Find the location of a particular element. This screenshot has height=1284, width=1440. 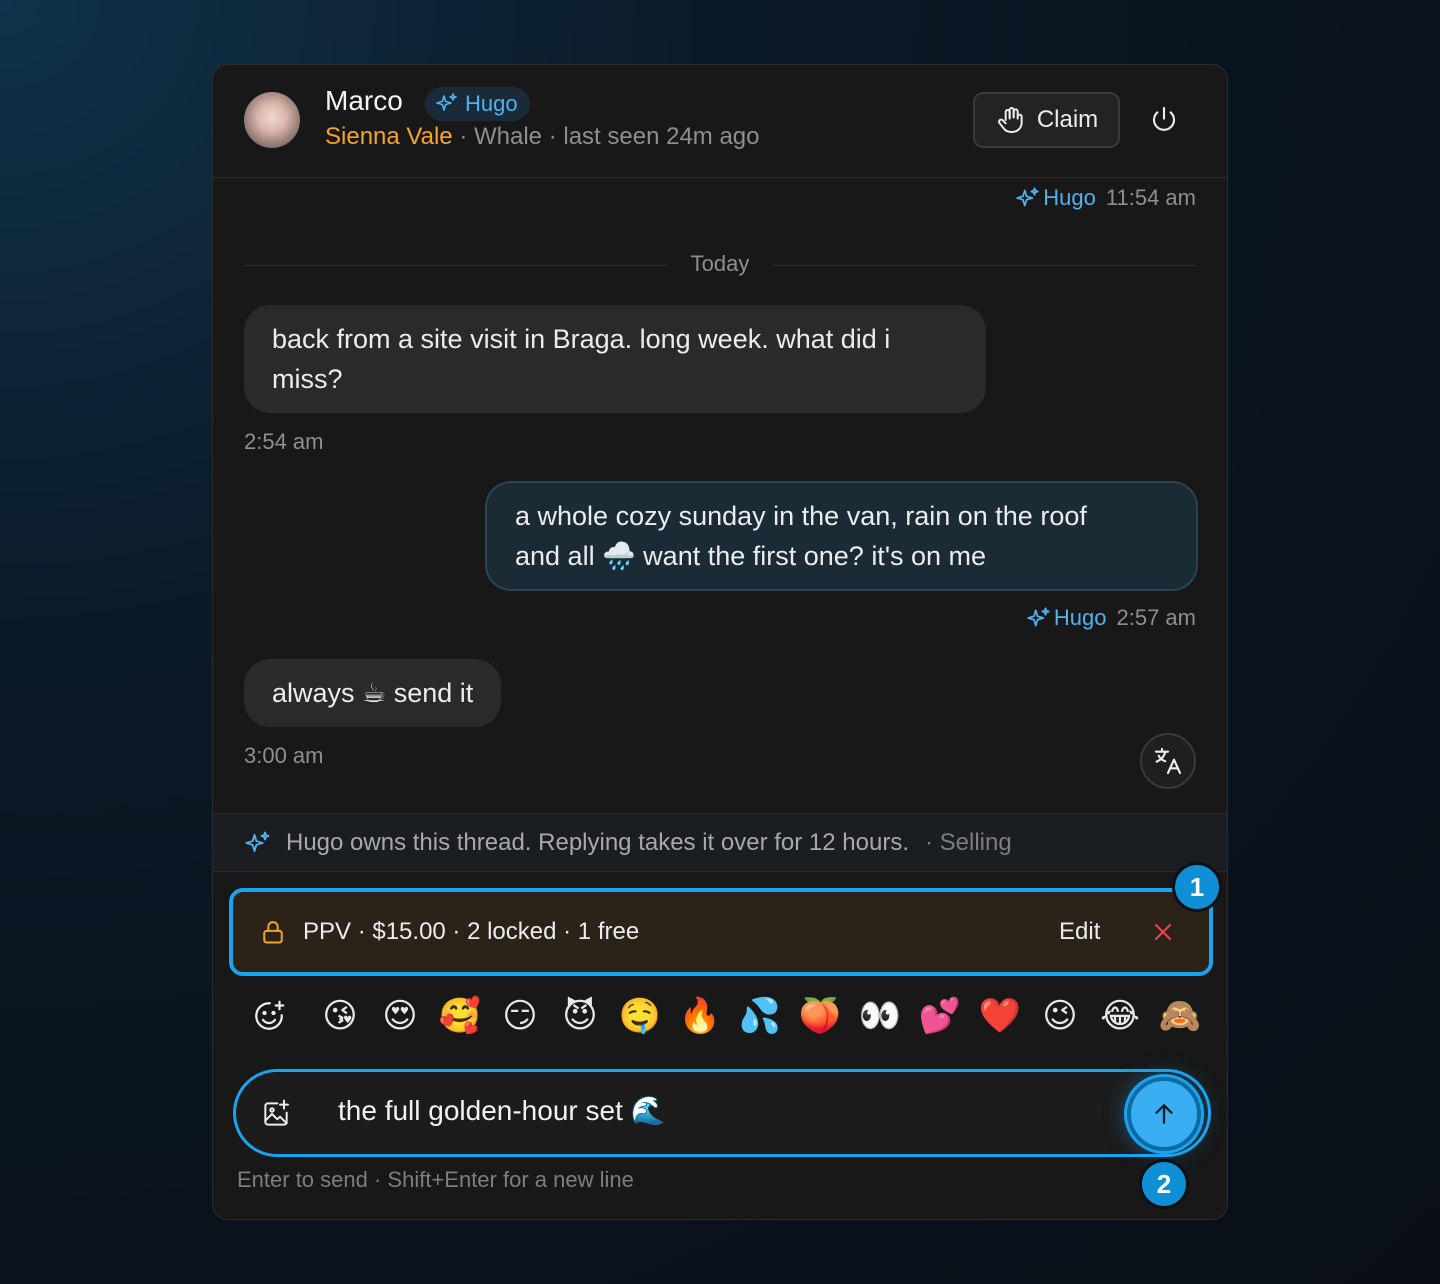

lock-icon is located at coordinates (273, 932).